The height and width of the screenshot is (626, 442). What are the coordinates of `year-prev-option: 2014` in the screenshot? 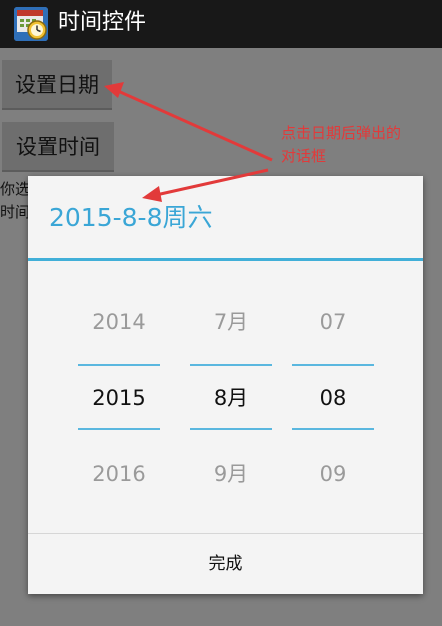 It's located at (119, 322).